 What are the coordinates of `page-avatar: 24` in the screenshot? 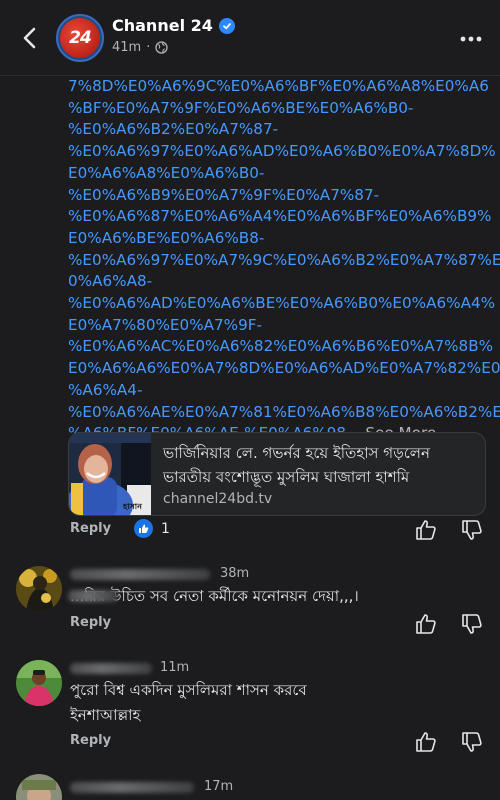 It's located at (80, 38).